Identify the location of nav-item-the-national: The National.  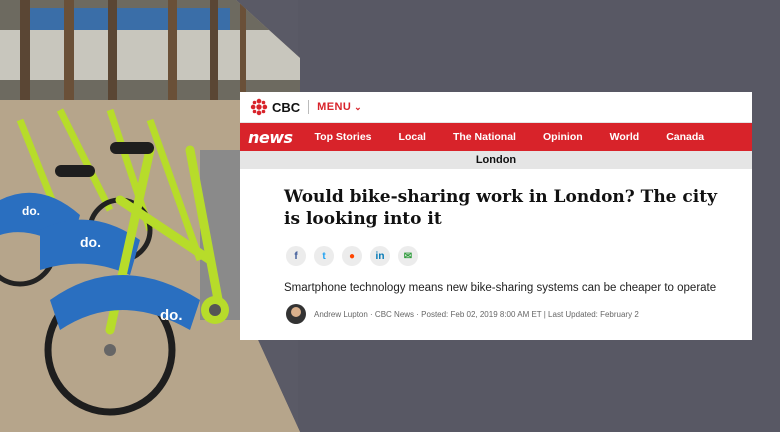
(484, 137).